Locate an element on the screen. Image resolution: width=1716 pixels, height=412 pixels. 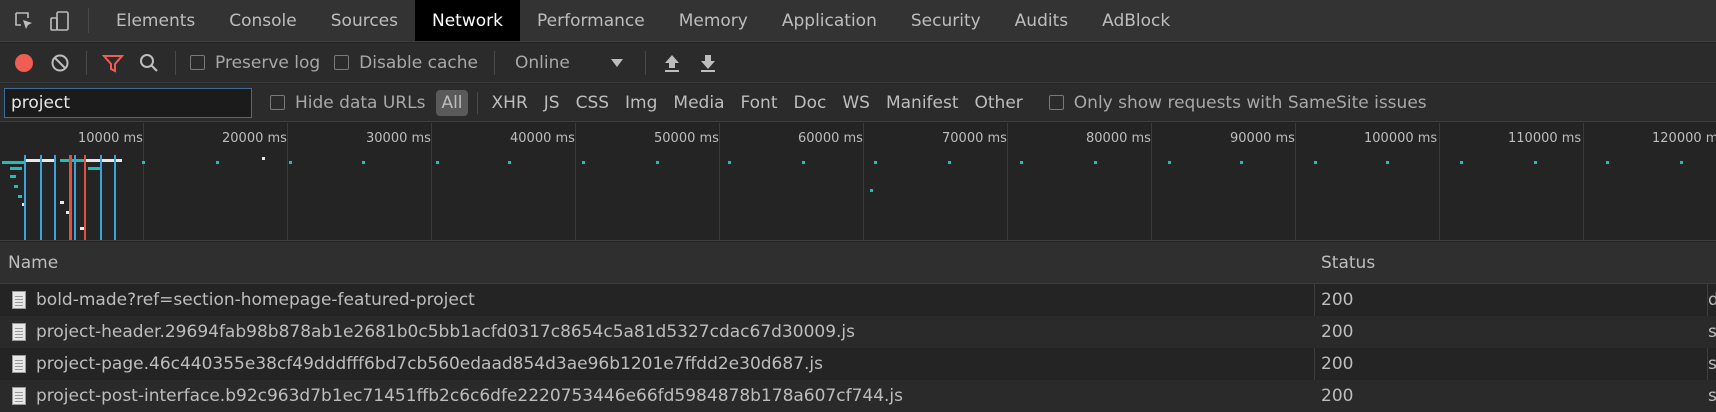
preserve-log-checkbox is located at coordinates (197, 62).